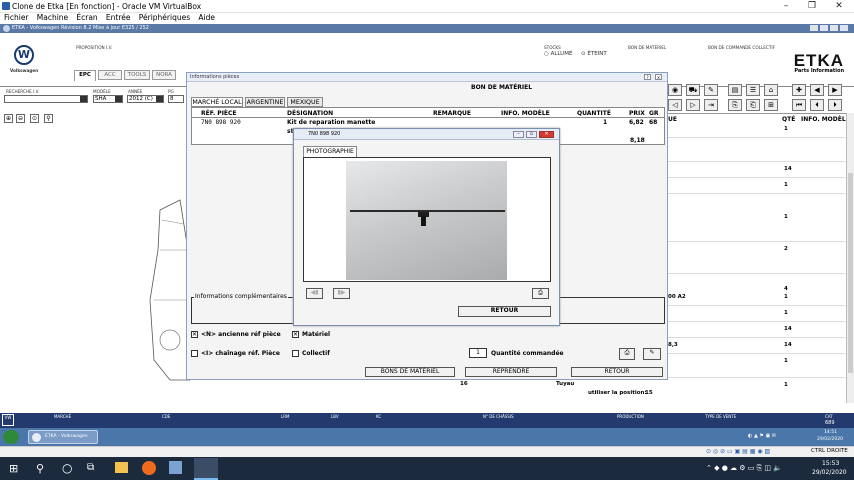 The height and width of the screenshot is (480, 854). What do you see at coordinates (90, 467) in the screenshot?
I see `task-view-icon: ⧉` at bounding box center [90, 467].